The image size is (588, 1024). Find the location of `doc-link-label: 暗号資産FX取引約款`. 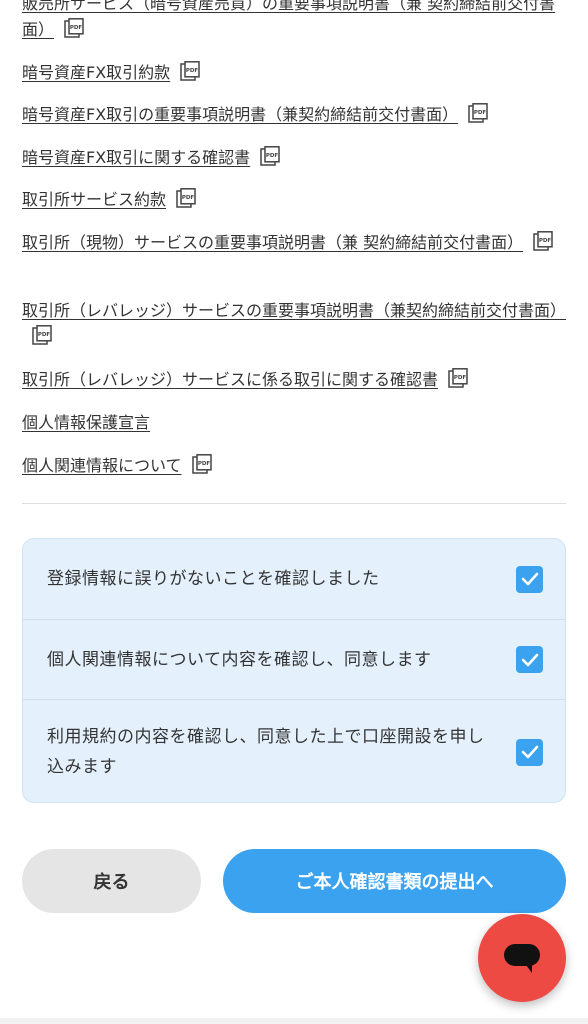

doc-link-label: 暗号資産FX取引約款 is located at coordinates (96, 72).